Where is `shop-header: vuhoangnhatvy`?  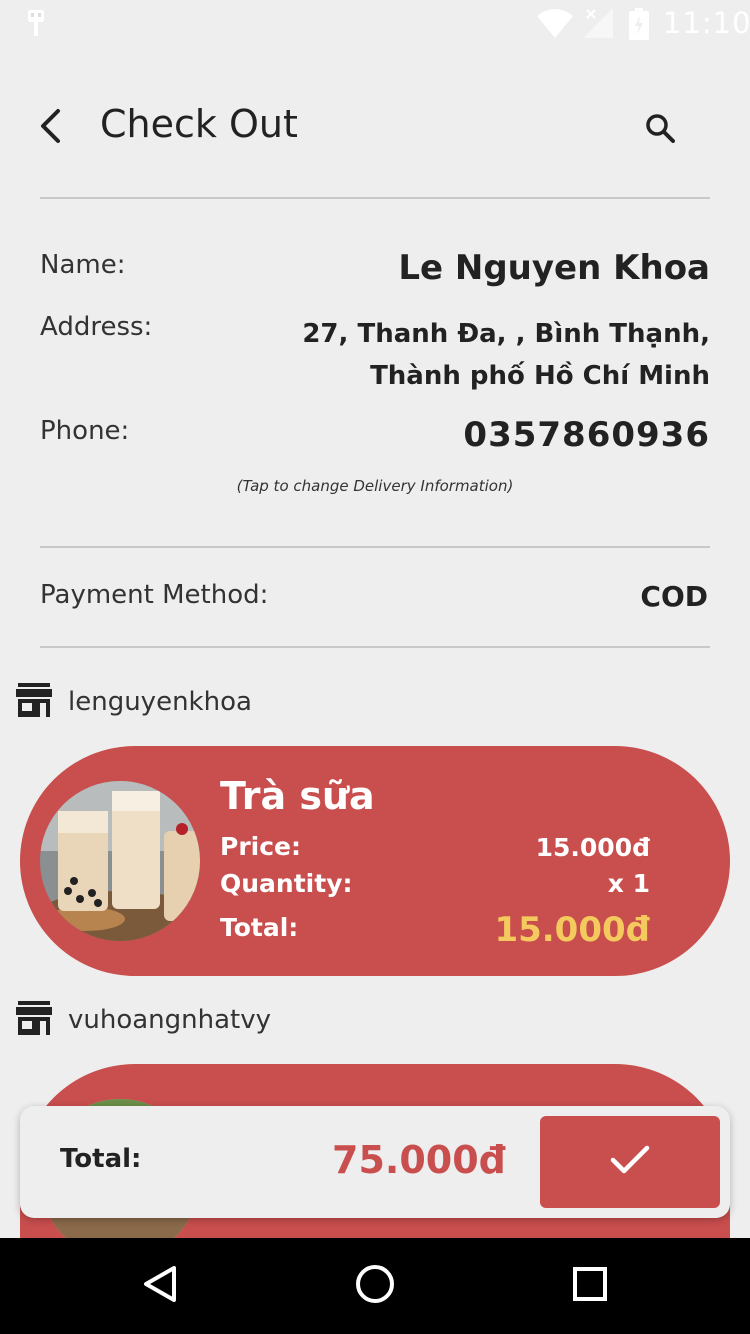
shop-header: vuhoangnhatvy is located at coordinates (143, 1020).